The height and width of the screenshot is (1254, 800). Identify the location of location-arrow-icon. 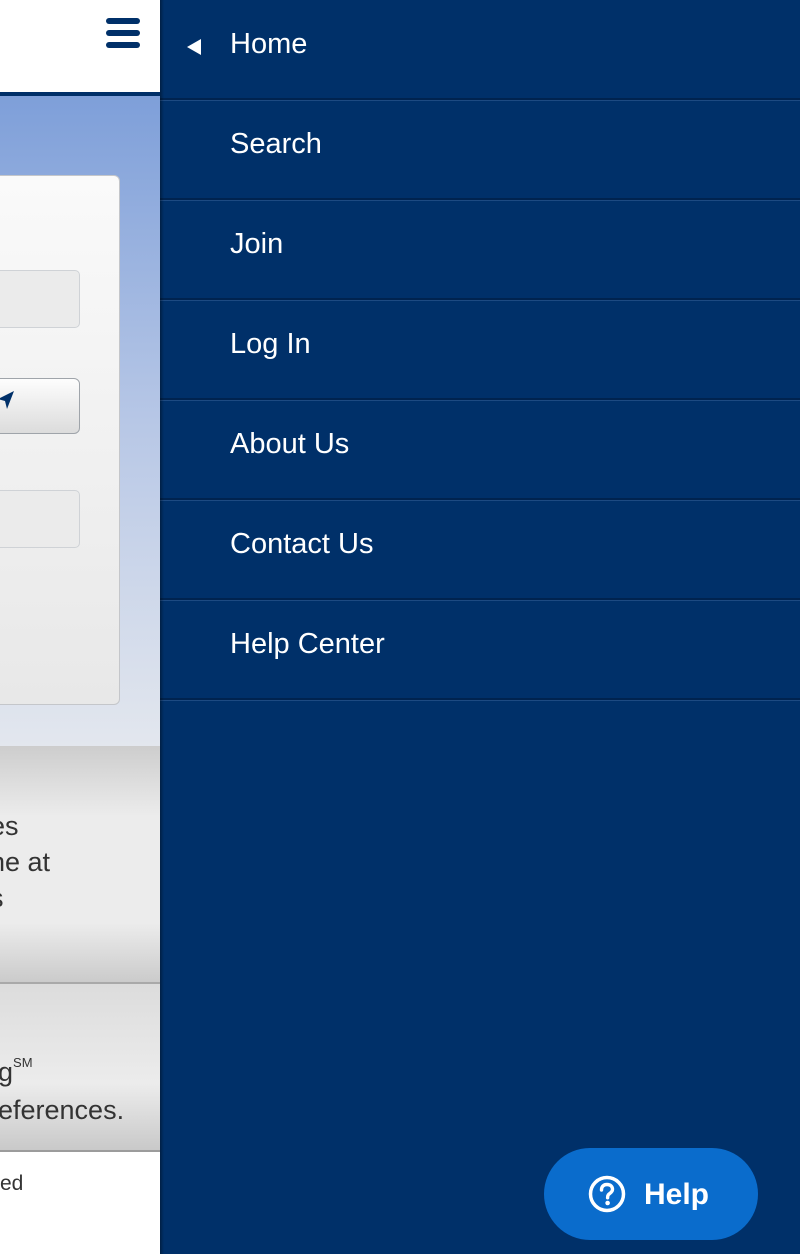
(7, 400).